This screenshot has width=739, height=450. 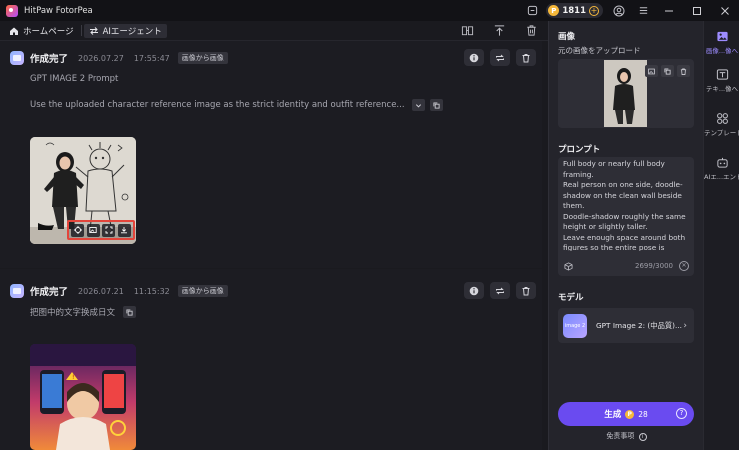 I want to click on download-icon, so click(x=124, y=230).